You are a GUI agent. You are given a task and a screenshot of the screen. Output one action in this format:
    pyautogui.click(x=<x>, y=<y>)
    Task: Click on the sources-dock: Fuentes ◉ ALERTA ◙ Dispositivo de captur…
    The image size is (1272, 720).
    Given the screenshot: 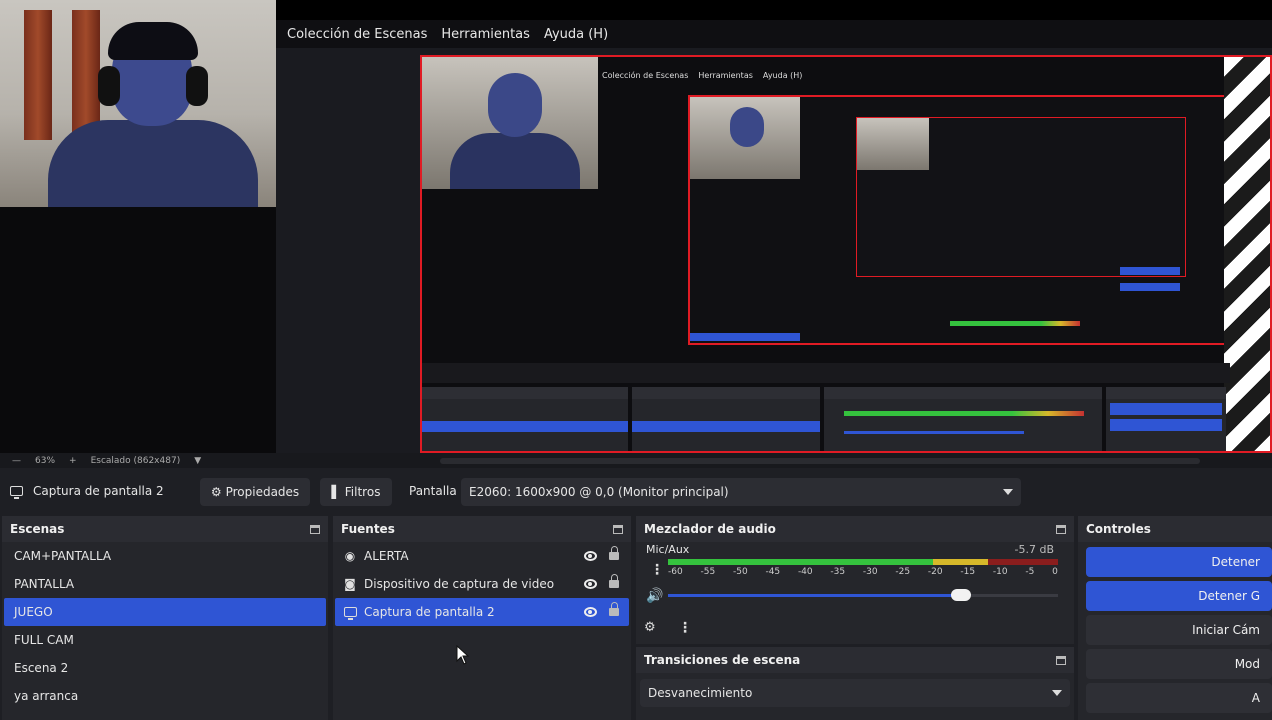 What is the action you would take?
    pyautogui.click(x=482, y=618)
    